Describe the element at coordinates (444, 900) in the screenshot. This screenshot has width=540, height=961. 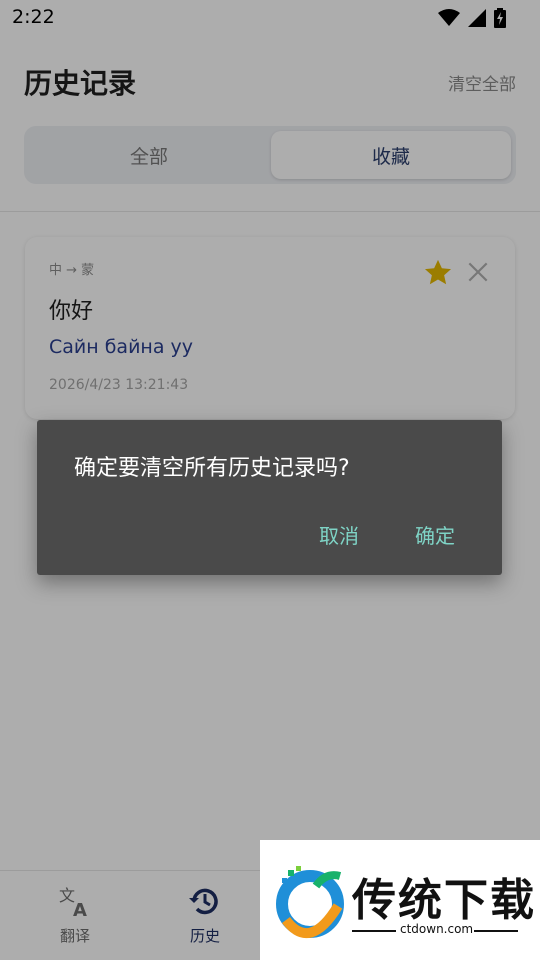
I see `watermark-brand: 传统下载` at that location.